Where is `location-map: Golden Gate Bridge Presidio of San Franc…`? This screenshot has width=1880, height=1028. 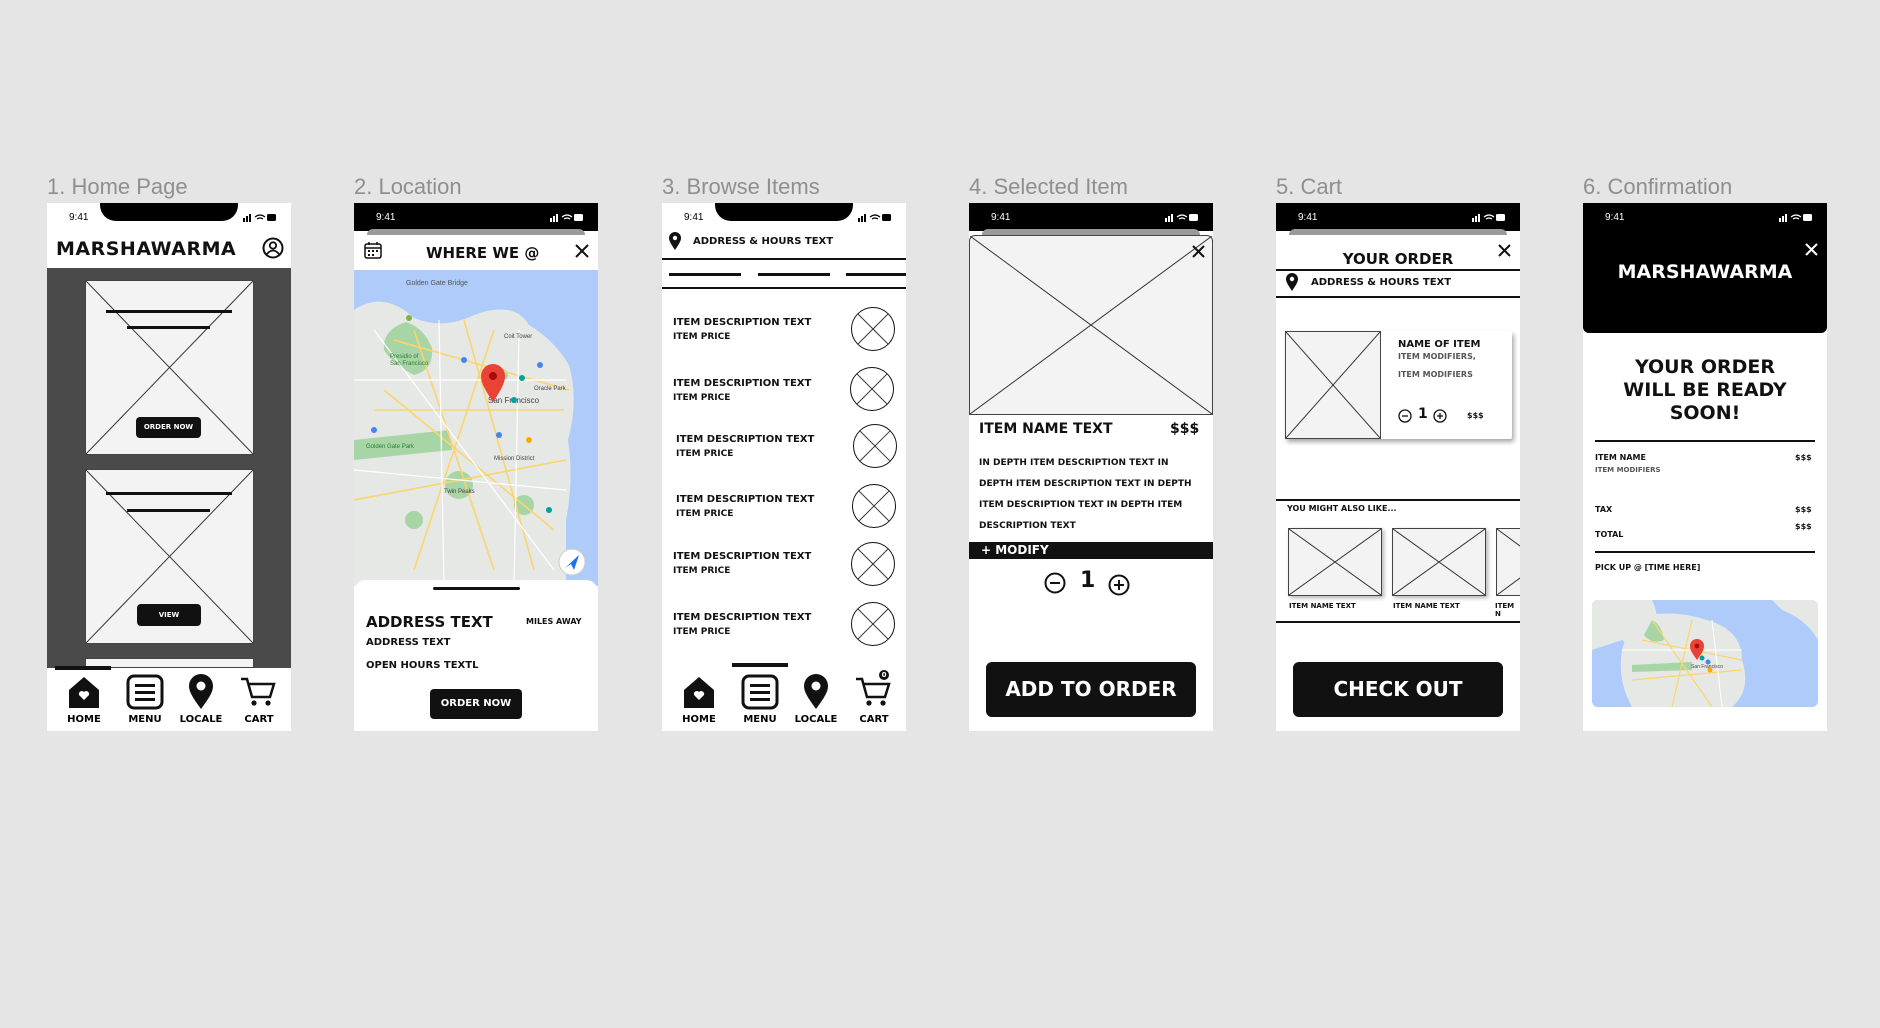 location-map: Golden Gate Bridge Presidio of San Franc… is located at coordinates (476, 428).